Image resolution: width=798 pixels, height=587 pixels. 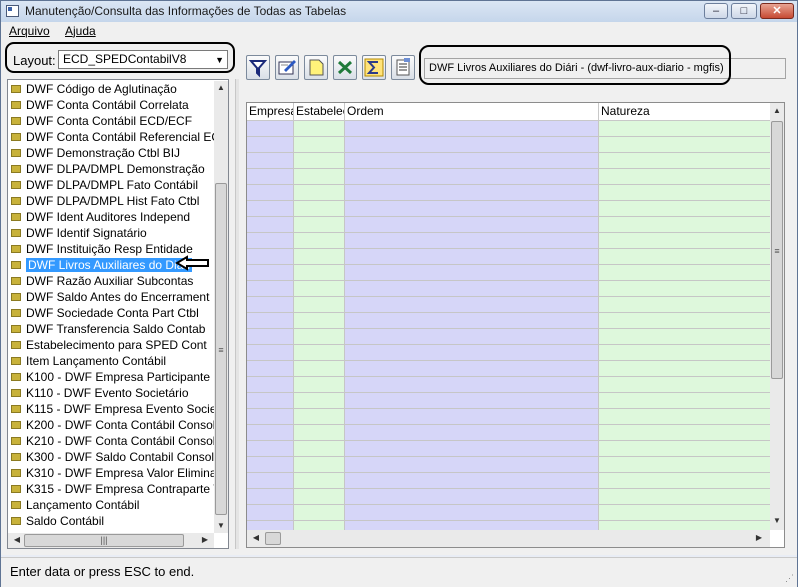 I want to click on pane-splitter, so click(x=237, y=314).